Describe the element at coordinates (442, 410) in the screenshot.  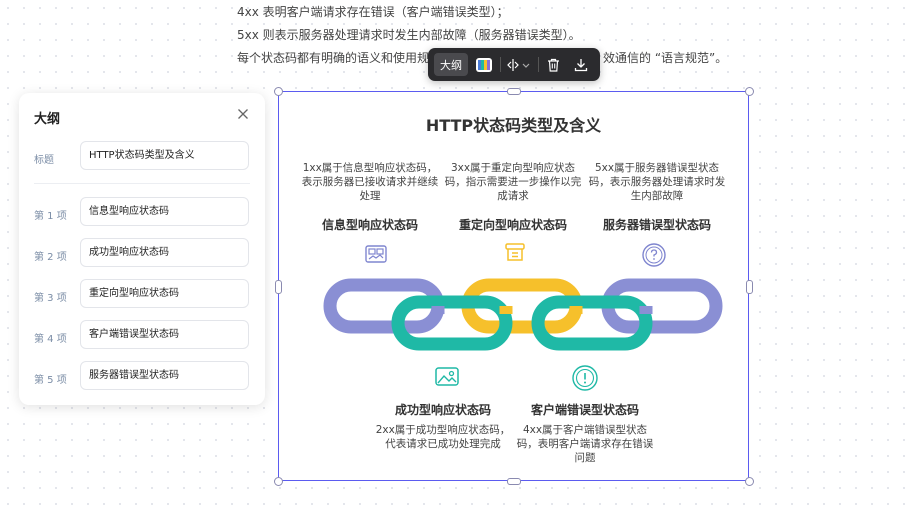
I see `info-name-success: 成功型响应状态码` at that location.